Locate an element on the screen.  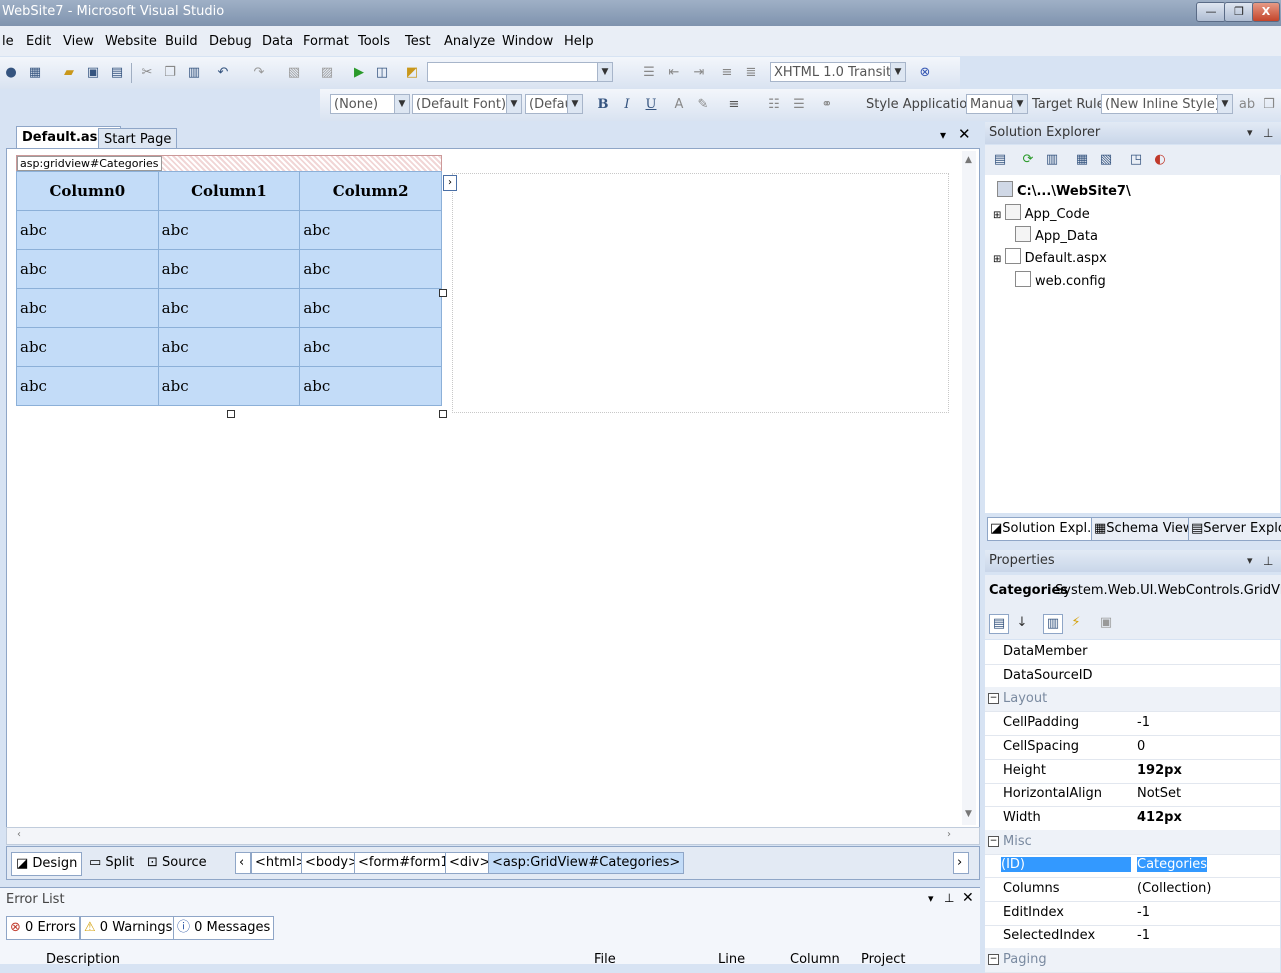
font-color-icon: A is located at coordinates (679, 105).